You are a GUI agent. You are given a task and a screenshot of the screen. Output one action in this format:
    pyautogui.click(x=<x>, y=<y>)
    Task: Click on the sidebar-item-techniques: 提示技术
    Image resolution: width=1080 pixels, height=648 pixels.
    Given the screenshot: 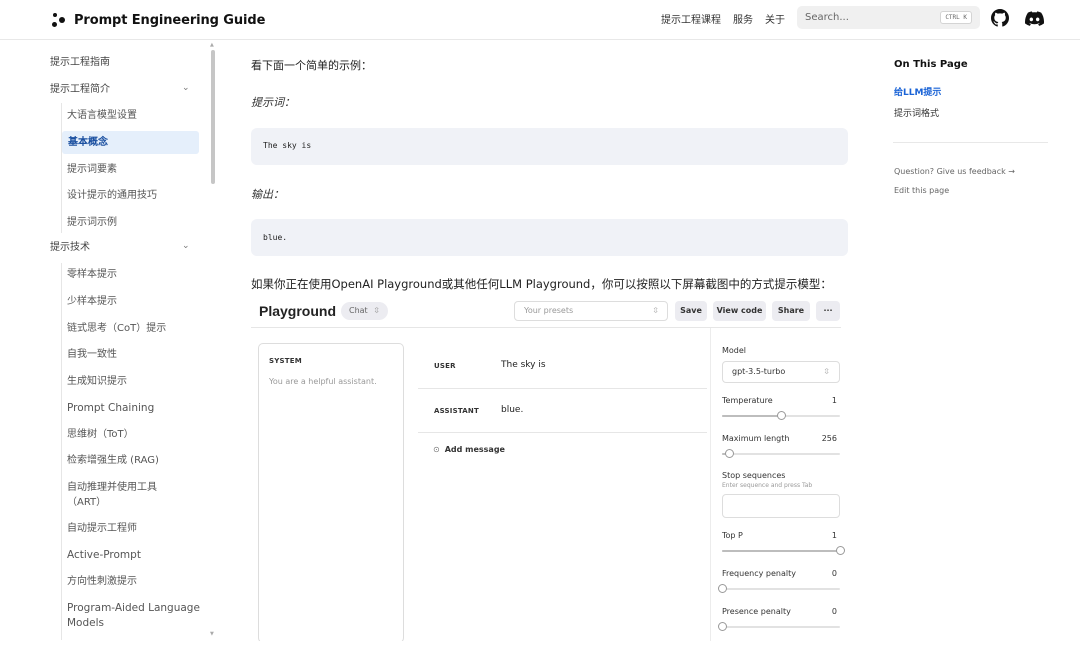 What is the action you would take?
    pyautogui.click(x=70, y=248)
    